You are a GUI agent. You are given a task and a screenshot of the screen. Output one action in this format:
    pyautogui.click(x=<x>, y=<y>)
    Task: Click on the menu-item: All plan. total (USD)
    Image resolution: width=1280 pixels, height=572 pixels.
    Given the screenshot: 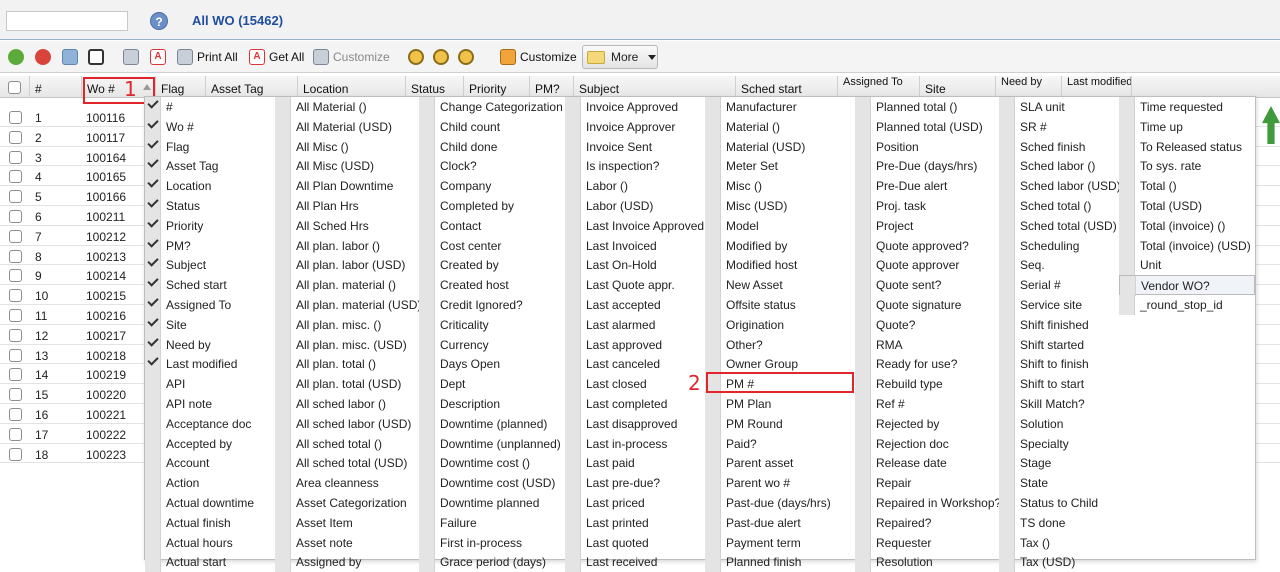 What is the action you would take?
    pyautogui.click(x=347, y=384)
    